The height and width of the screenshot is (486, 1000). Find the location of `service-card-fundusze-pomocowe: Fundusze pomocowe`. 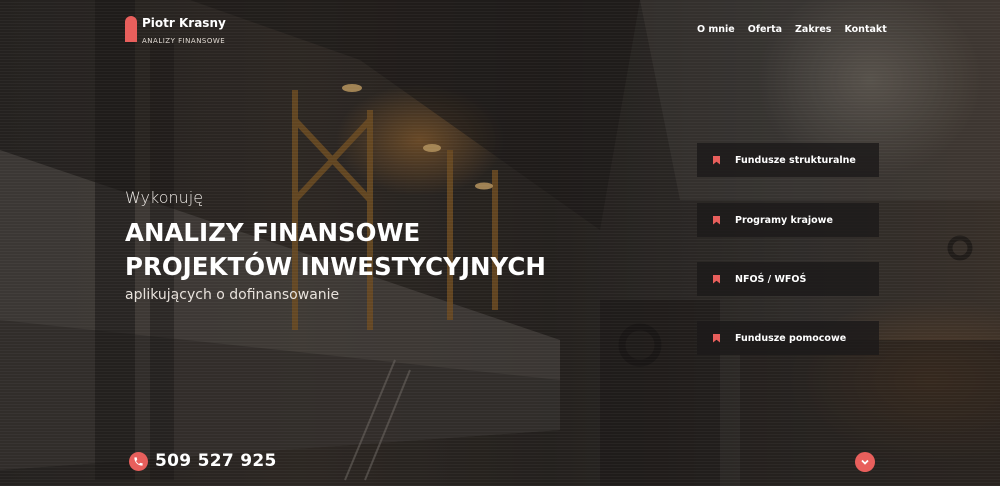

service-card-fundusze-pomocowe: Fundusze pomocowe is located at coordinates (788, 338).